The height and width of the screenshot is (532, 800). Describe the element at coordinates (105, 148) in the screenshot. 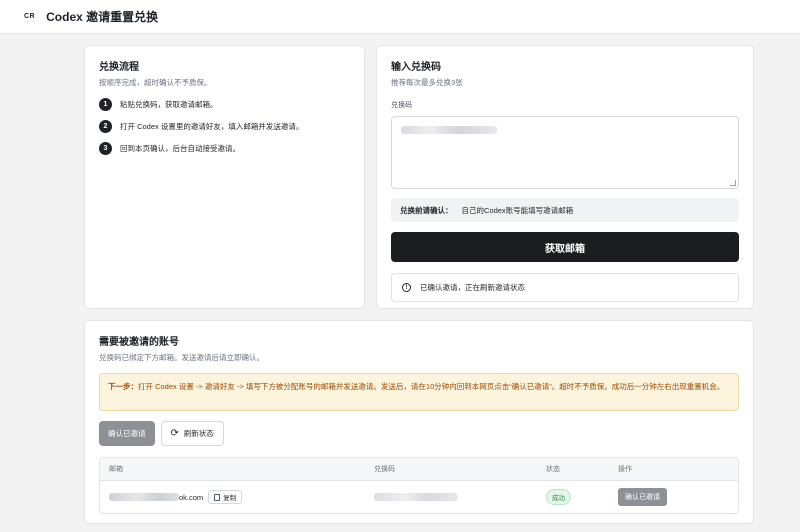

I see `step-number: 3` at that location.